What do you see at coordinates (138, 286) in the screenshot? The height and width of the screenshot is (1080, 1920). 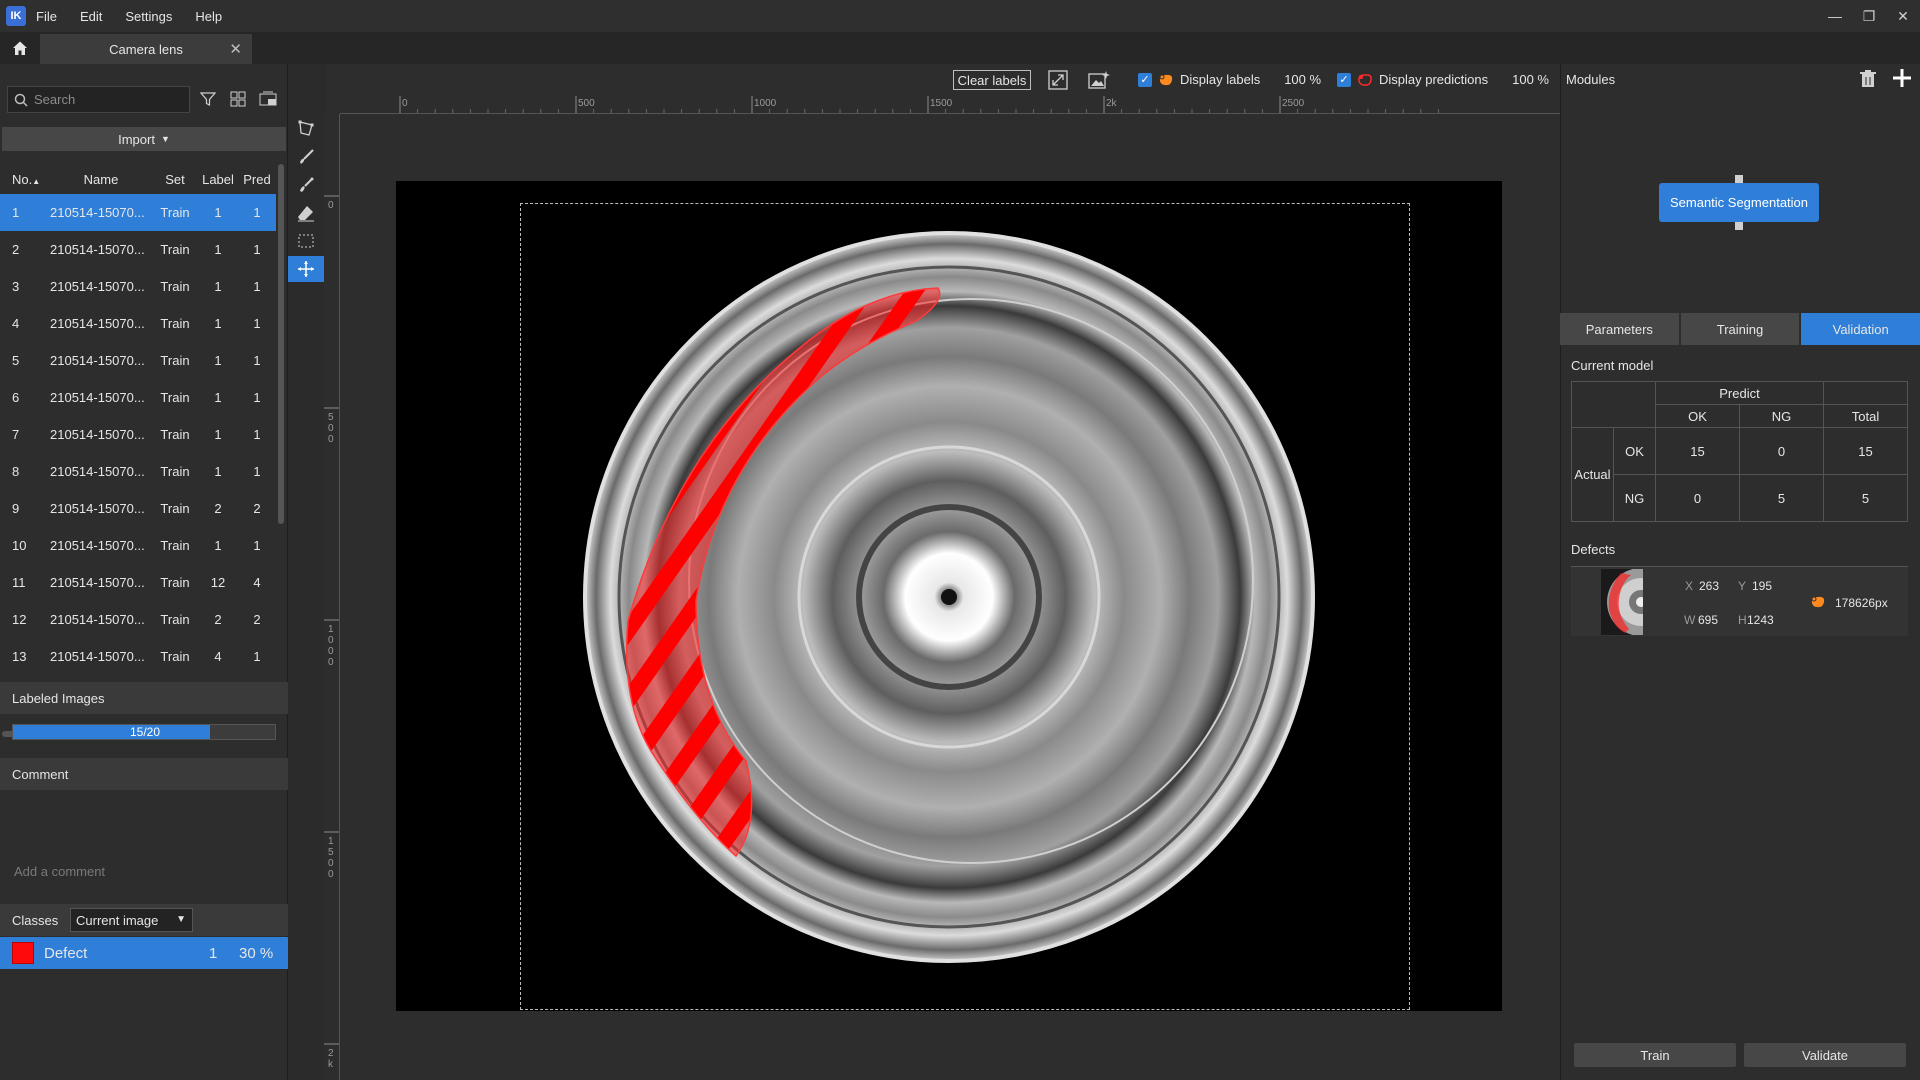 I see `table-row: 3 210514-15070... Train 1 1` at bounding box center [138, 286].